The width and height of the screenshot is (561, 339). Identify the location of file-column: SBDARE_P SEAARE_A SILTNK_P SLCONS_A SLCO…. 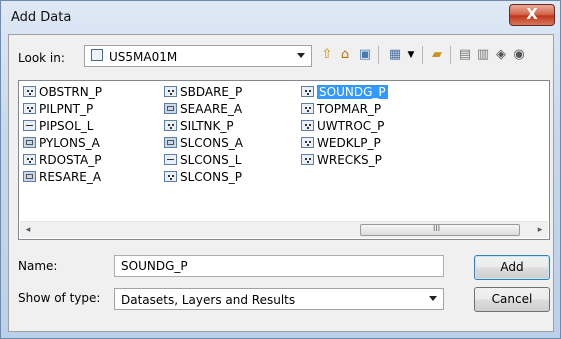
(203, 134).